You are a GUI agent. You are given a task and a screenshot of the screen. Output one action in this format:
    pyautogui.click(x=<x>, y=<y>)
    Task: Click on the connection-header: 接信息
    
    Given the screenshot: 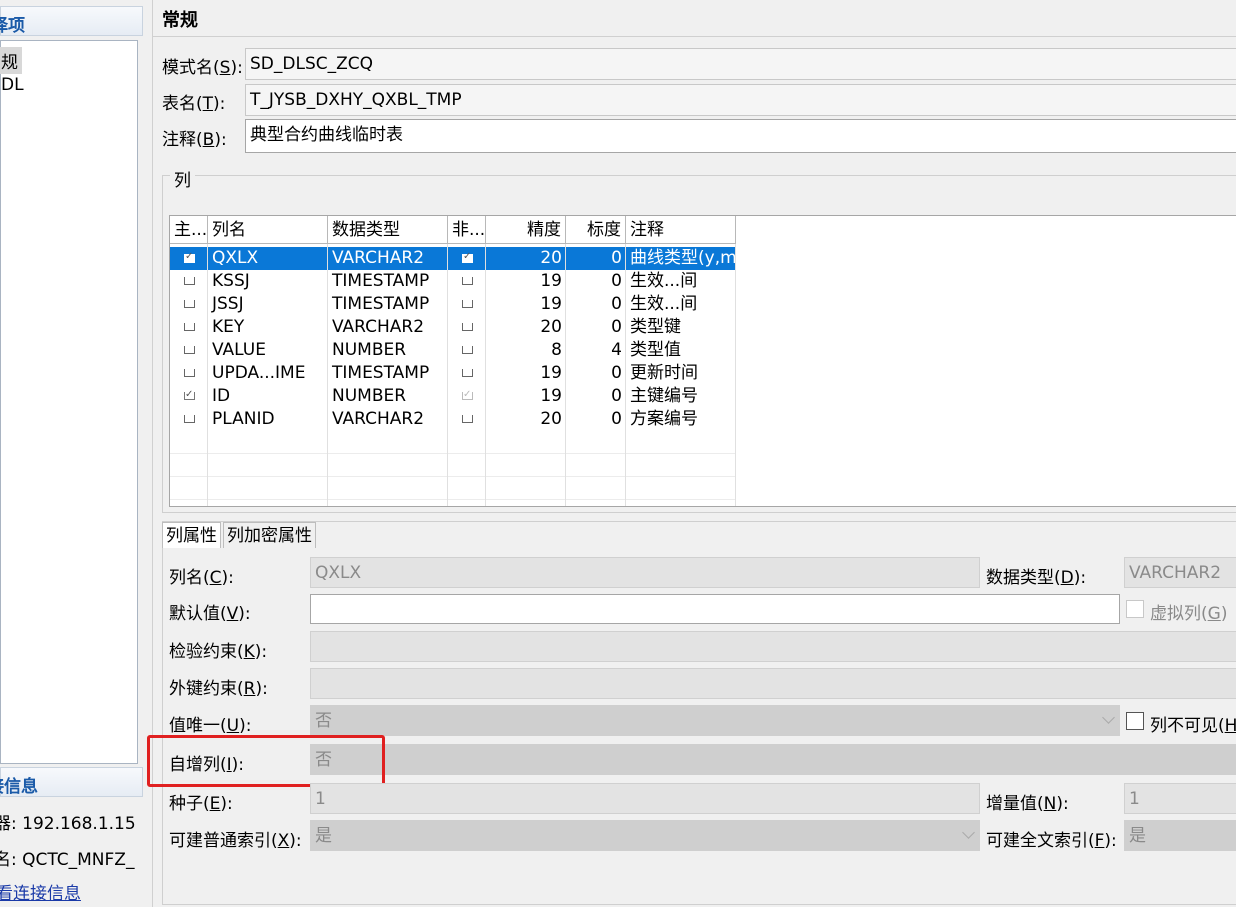 What is the action you would take?
    pyautogui.click(x=71, y=782)
    